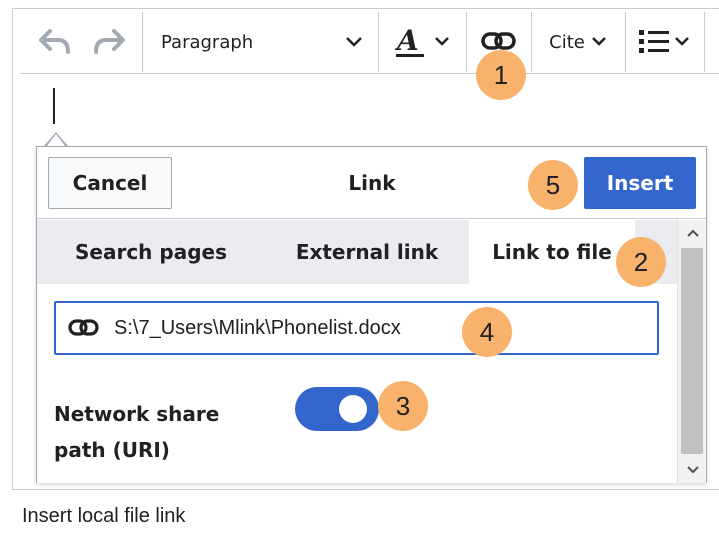 The width and height of the screenshot is (719, 537). What do you see at coordinates (501, 75) in the screenshot?
I see `callout-1: 1` at bounding box center [501, 75].